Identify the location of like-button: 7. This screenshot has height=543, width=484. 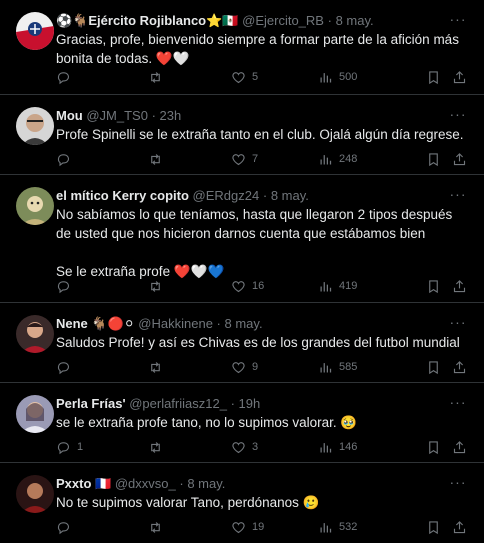
(244, 159).